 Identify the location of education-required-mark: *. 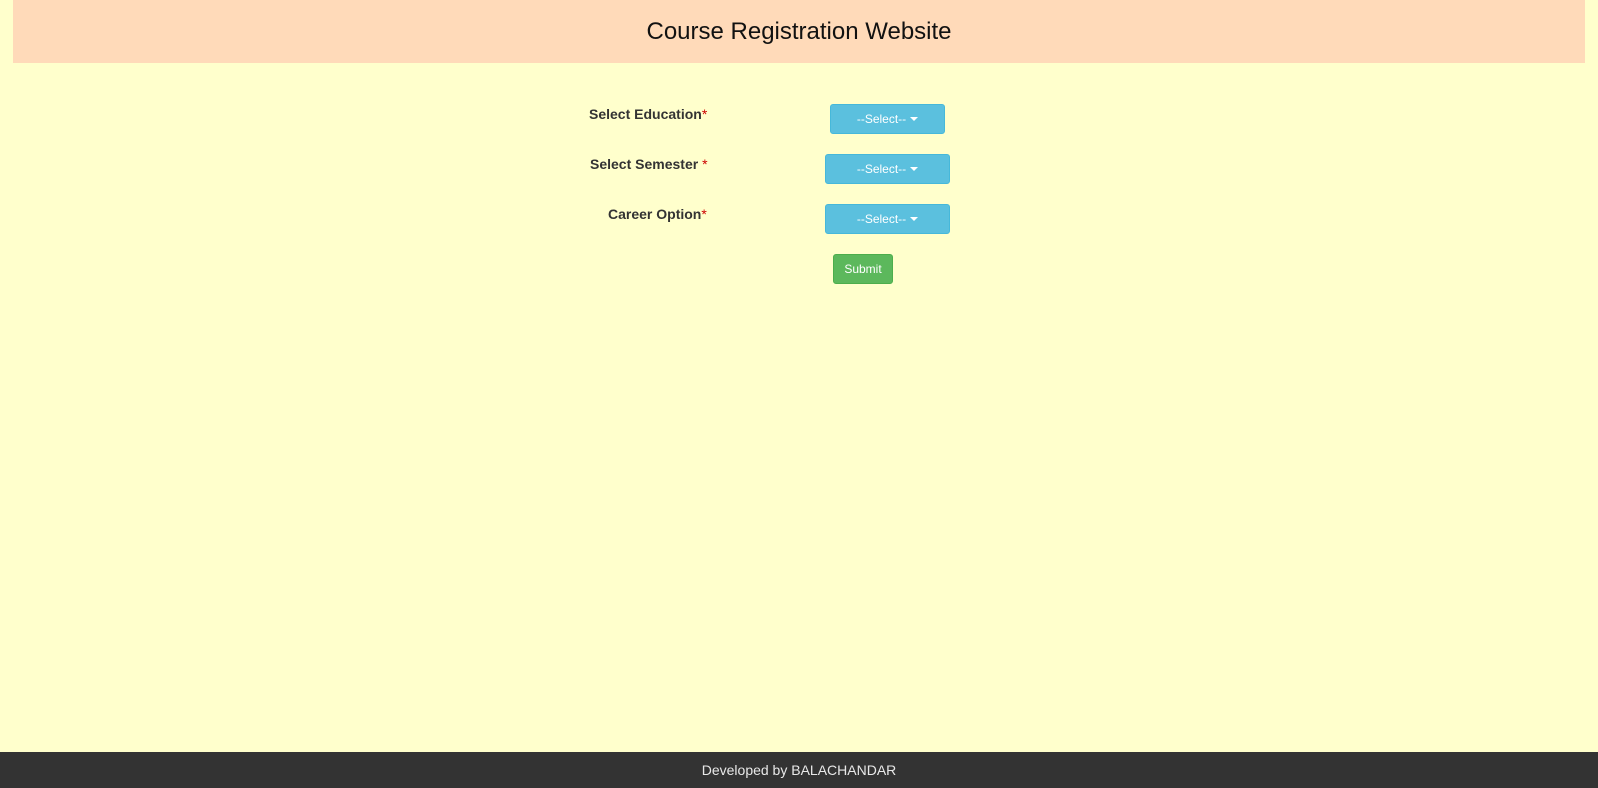
(704, 114).